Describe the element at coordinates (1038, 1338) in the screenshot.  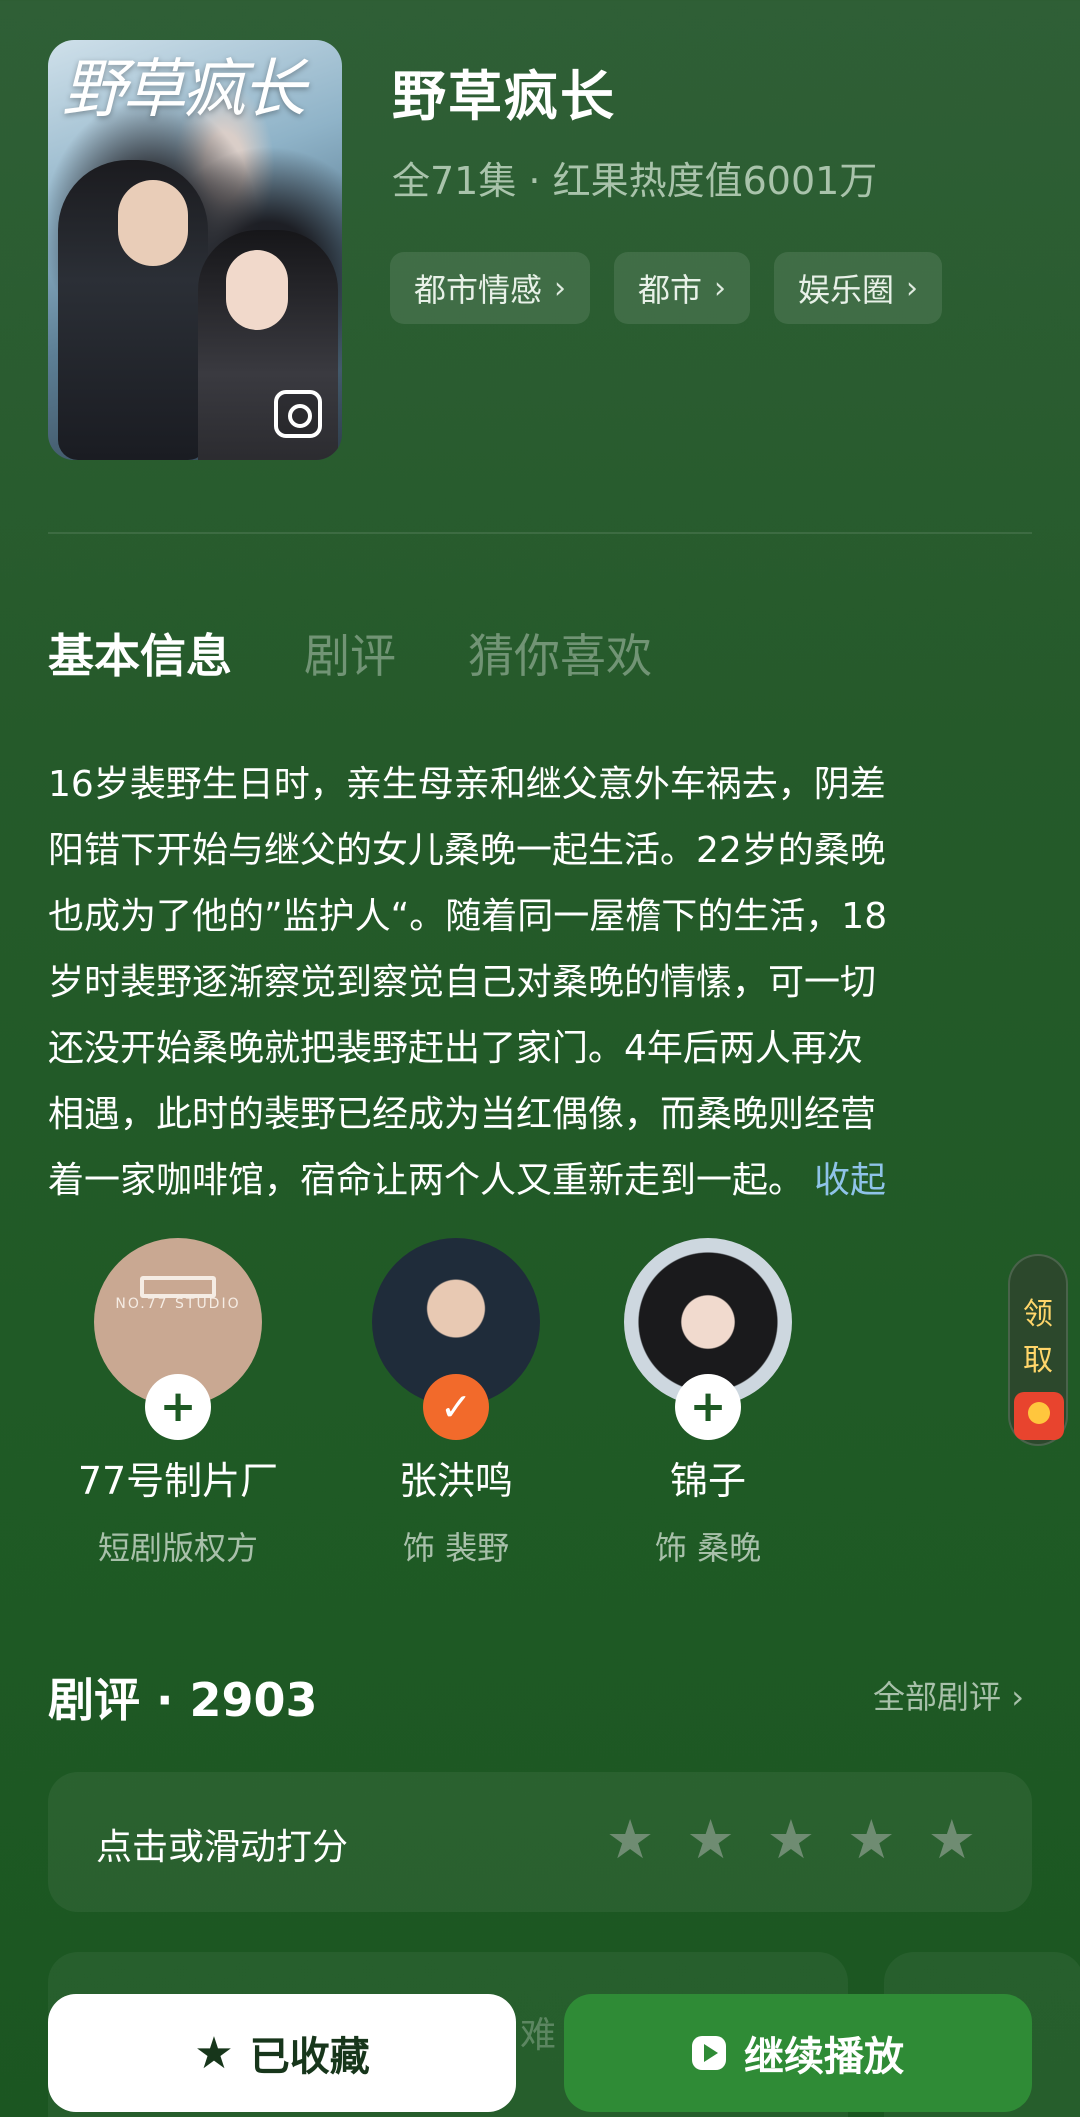
I see `claim-reward-text: 领 取` at that location.